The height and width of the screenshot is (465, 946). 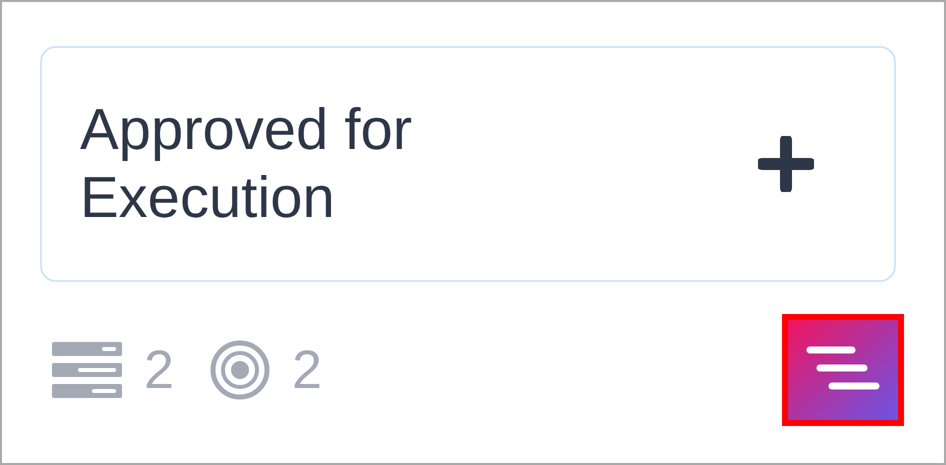 What do you see at coordinates (240, 370) in the screenshot?
I see `target-icon` at bounding box center [240, 370].